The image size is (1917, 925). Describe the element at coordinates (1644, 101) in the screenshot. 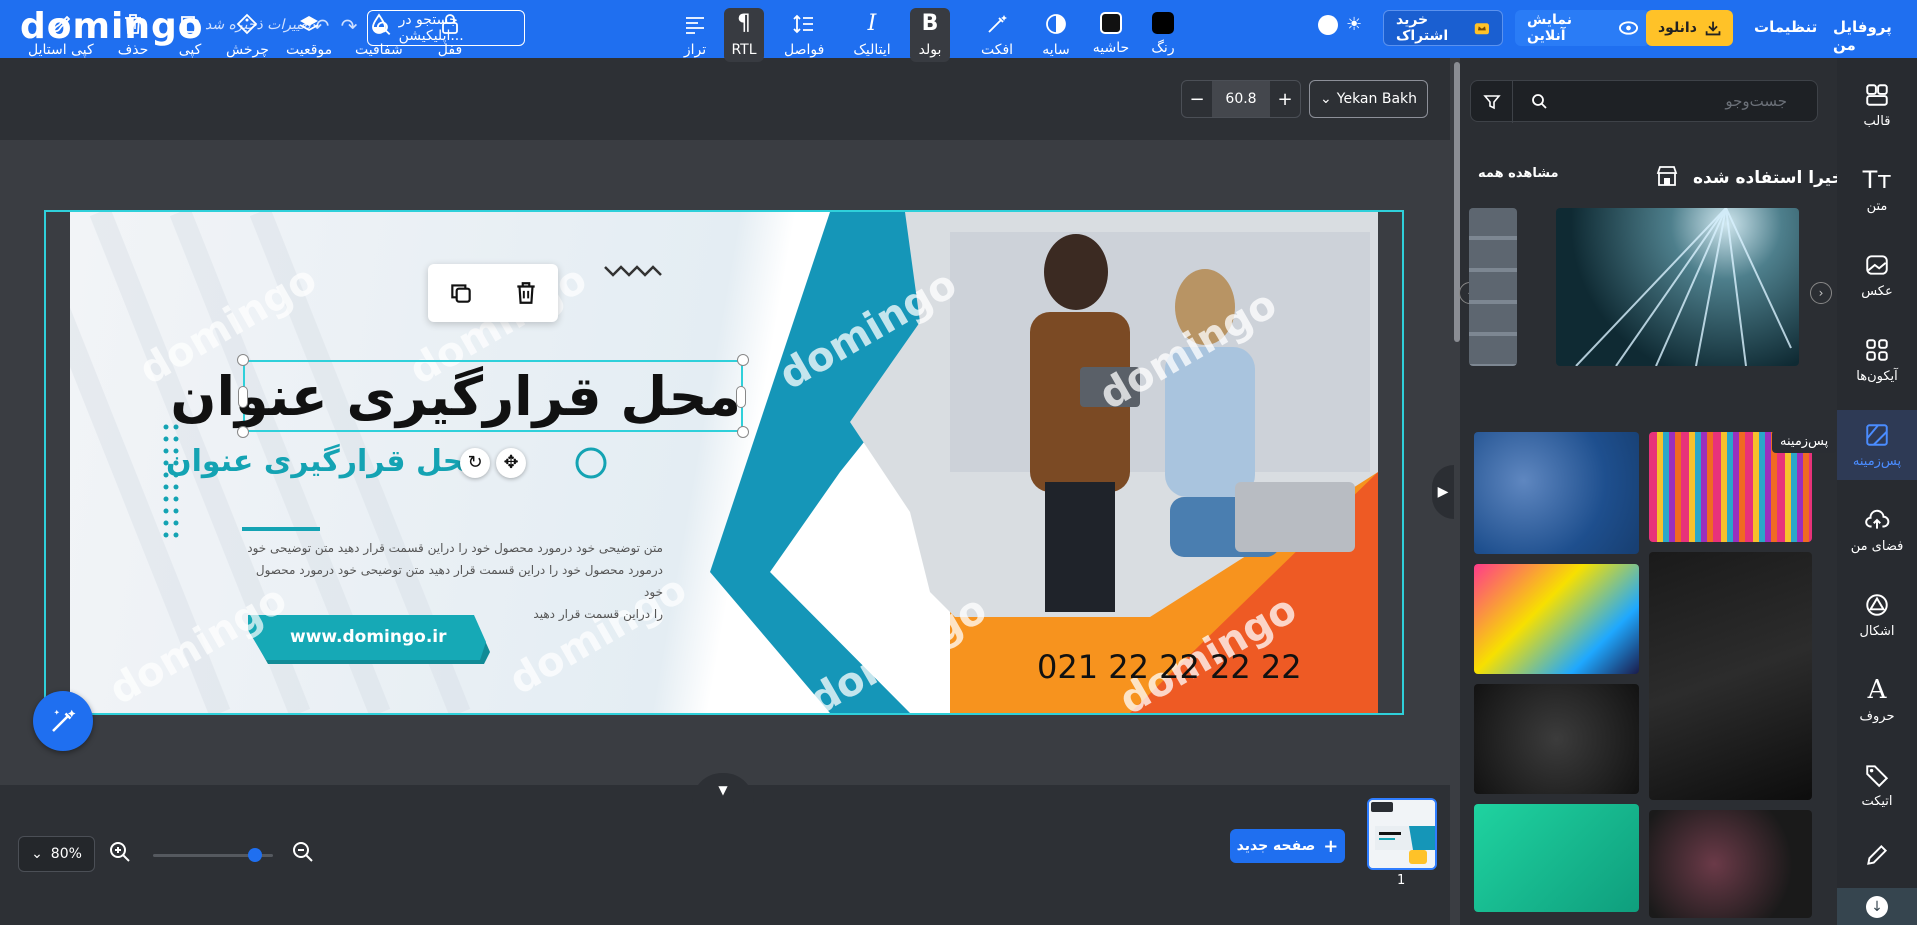

I see `asset-search-field: جست‌وجو` at that location.